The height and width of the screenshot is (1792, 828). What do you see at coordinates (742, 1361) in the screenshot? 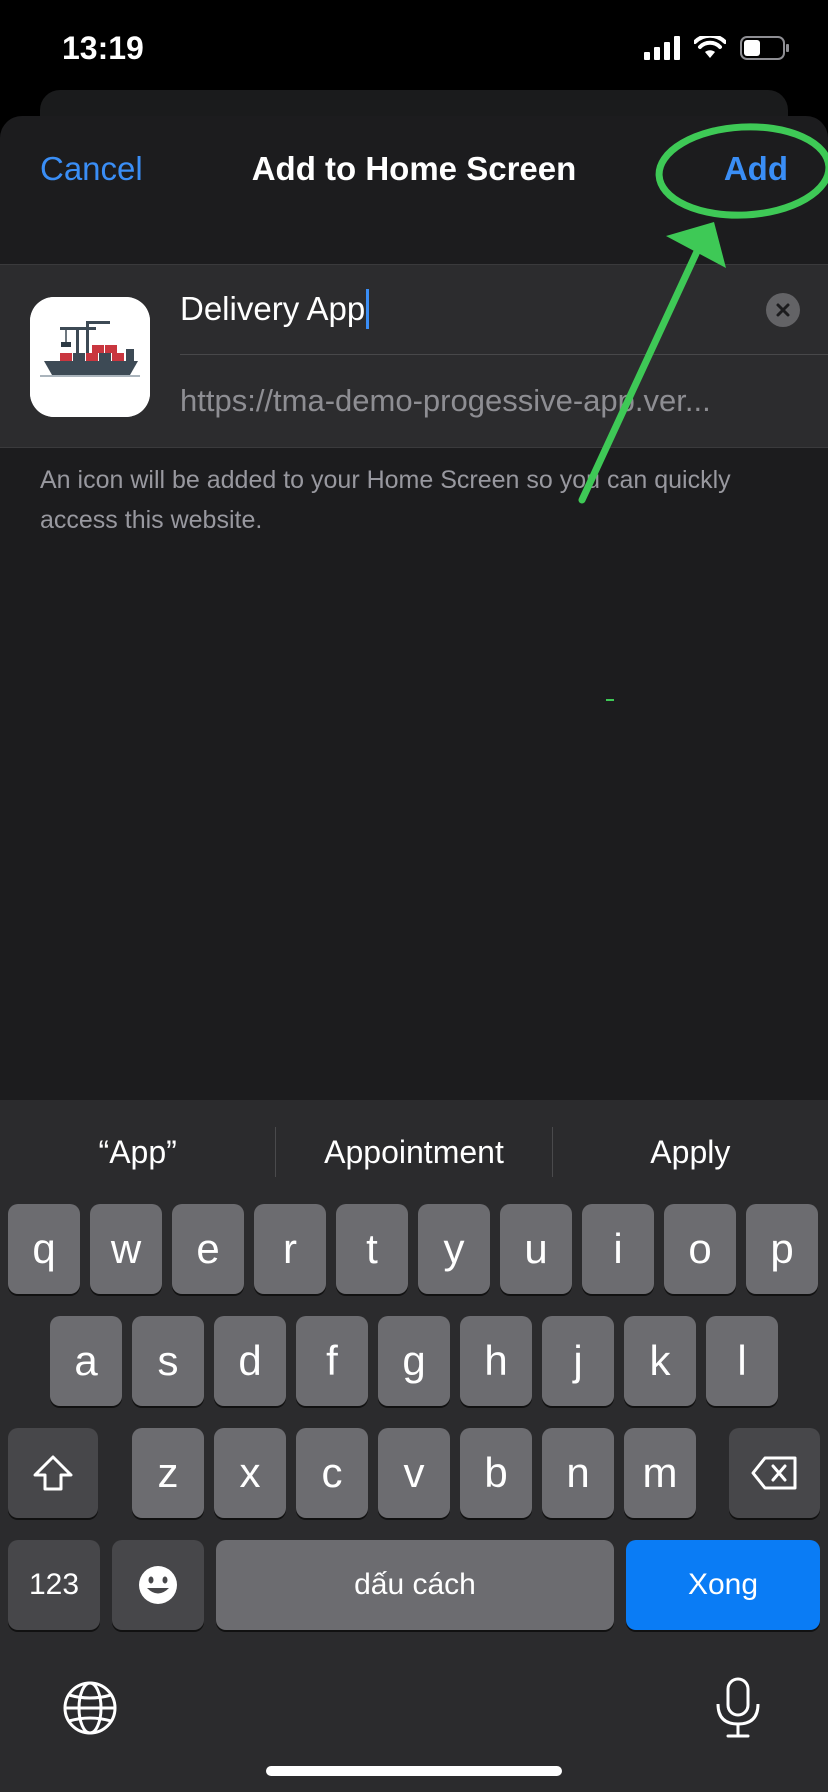
I see `key-l: l` at bounding box center [742, 1361].